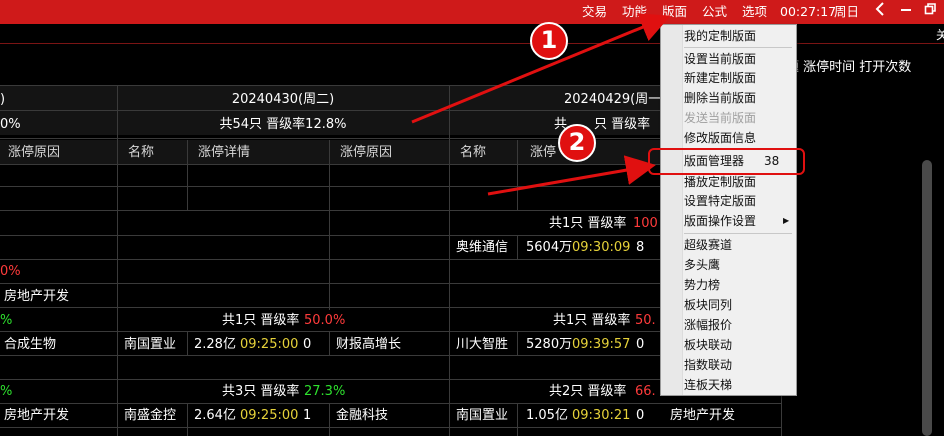 The image size is (944, 436). Describe the element at coordinates (541, 104) in the screenshot. I see `annotation-arrows` at that location.